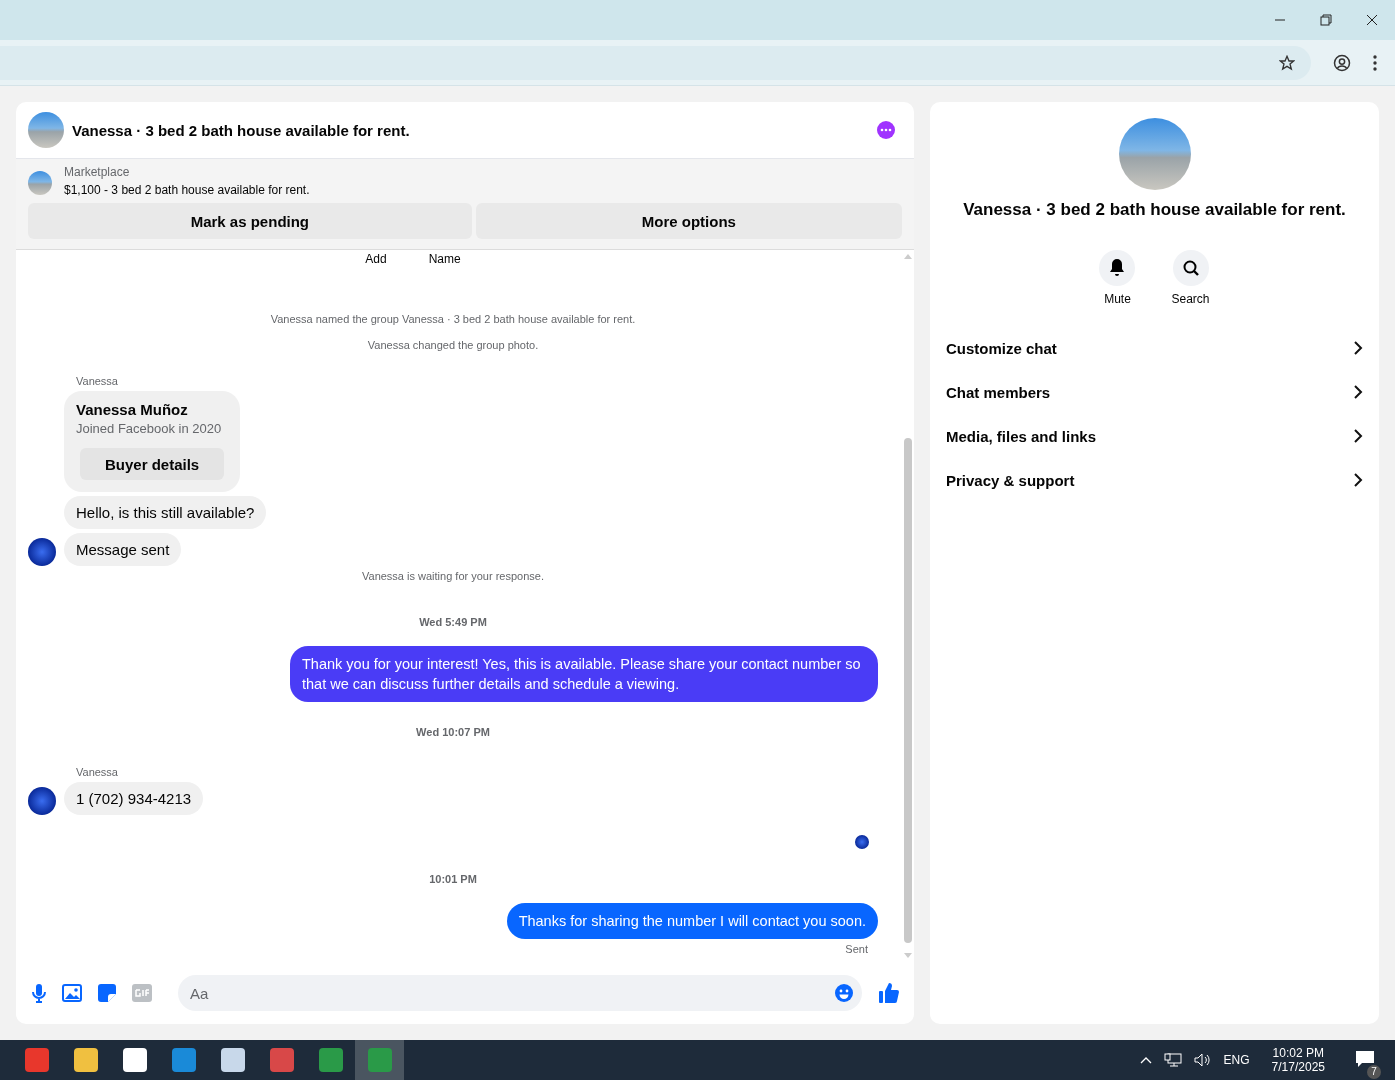 This screenshot has height=1080, width=1395. What do you see at coordinates (1001, 348) in the screenshot?
I see `menu-item: Customize chat` at bounding box center [1001, 348].